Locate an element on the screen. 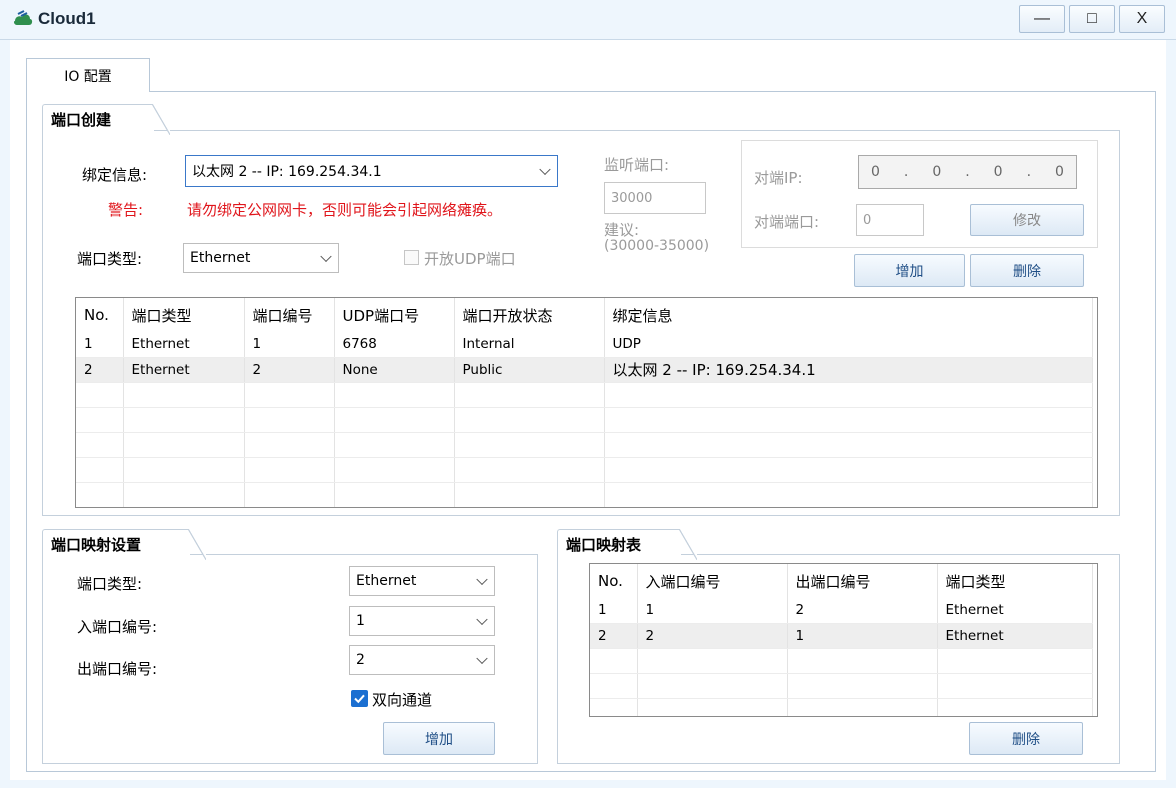 Image resolution: width=1176 pixels, height=788 pixels. peer-port-input: 0 is located at coordinates (890, 220).